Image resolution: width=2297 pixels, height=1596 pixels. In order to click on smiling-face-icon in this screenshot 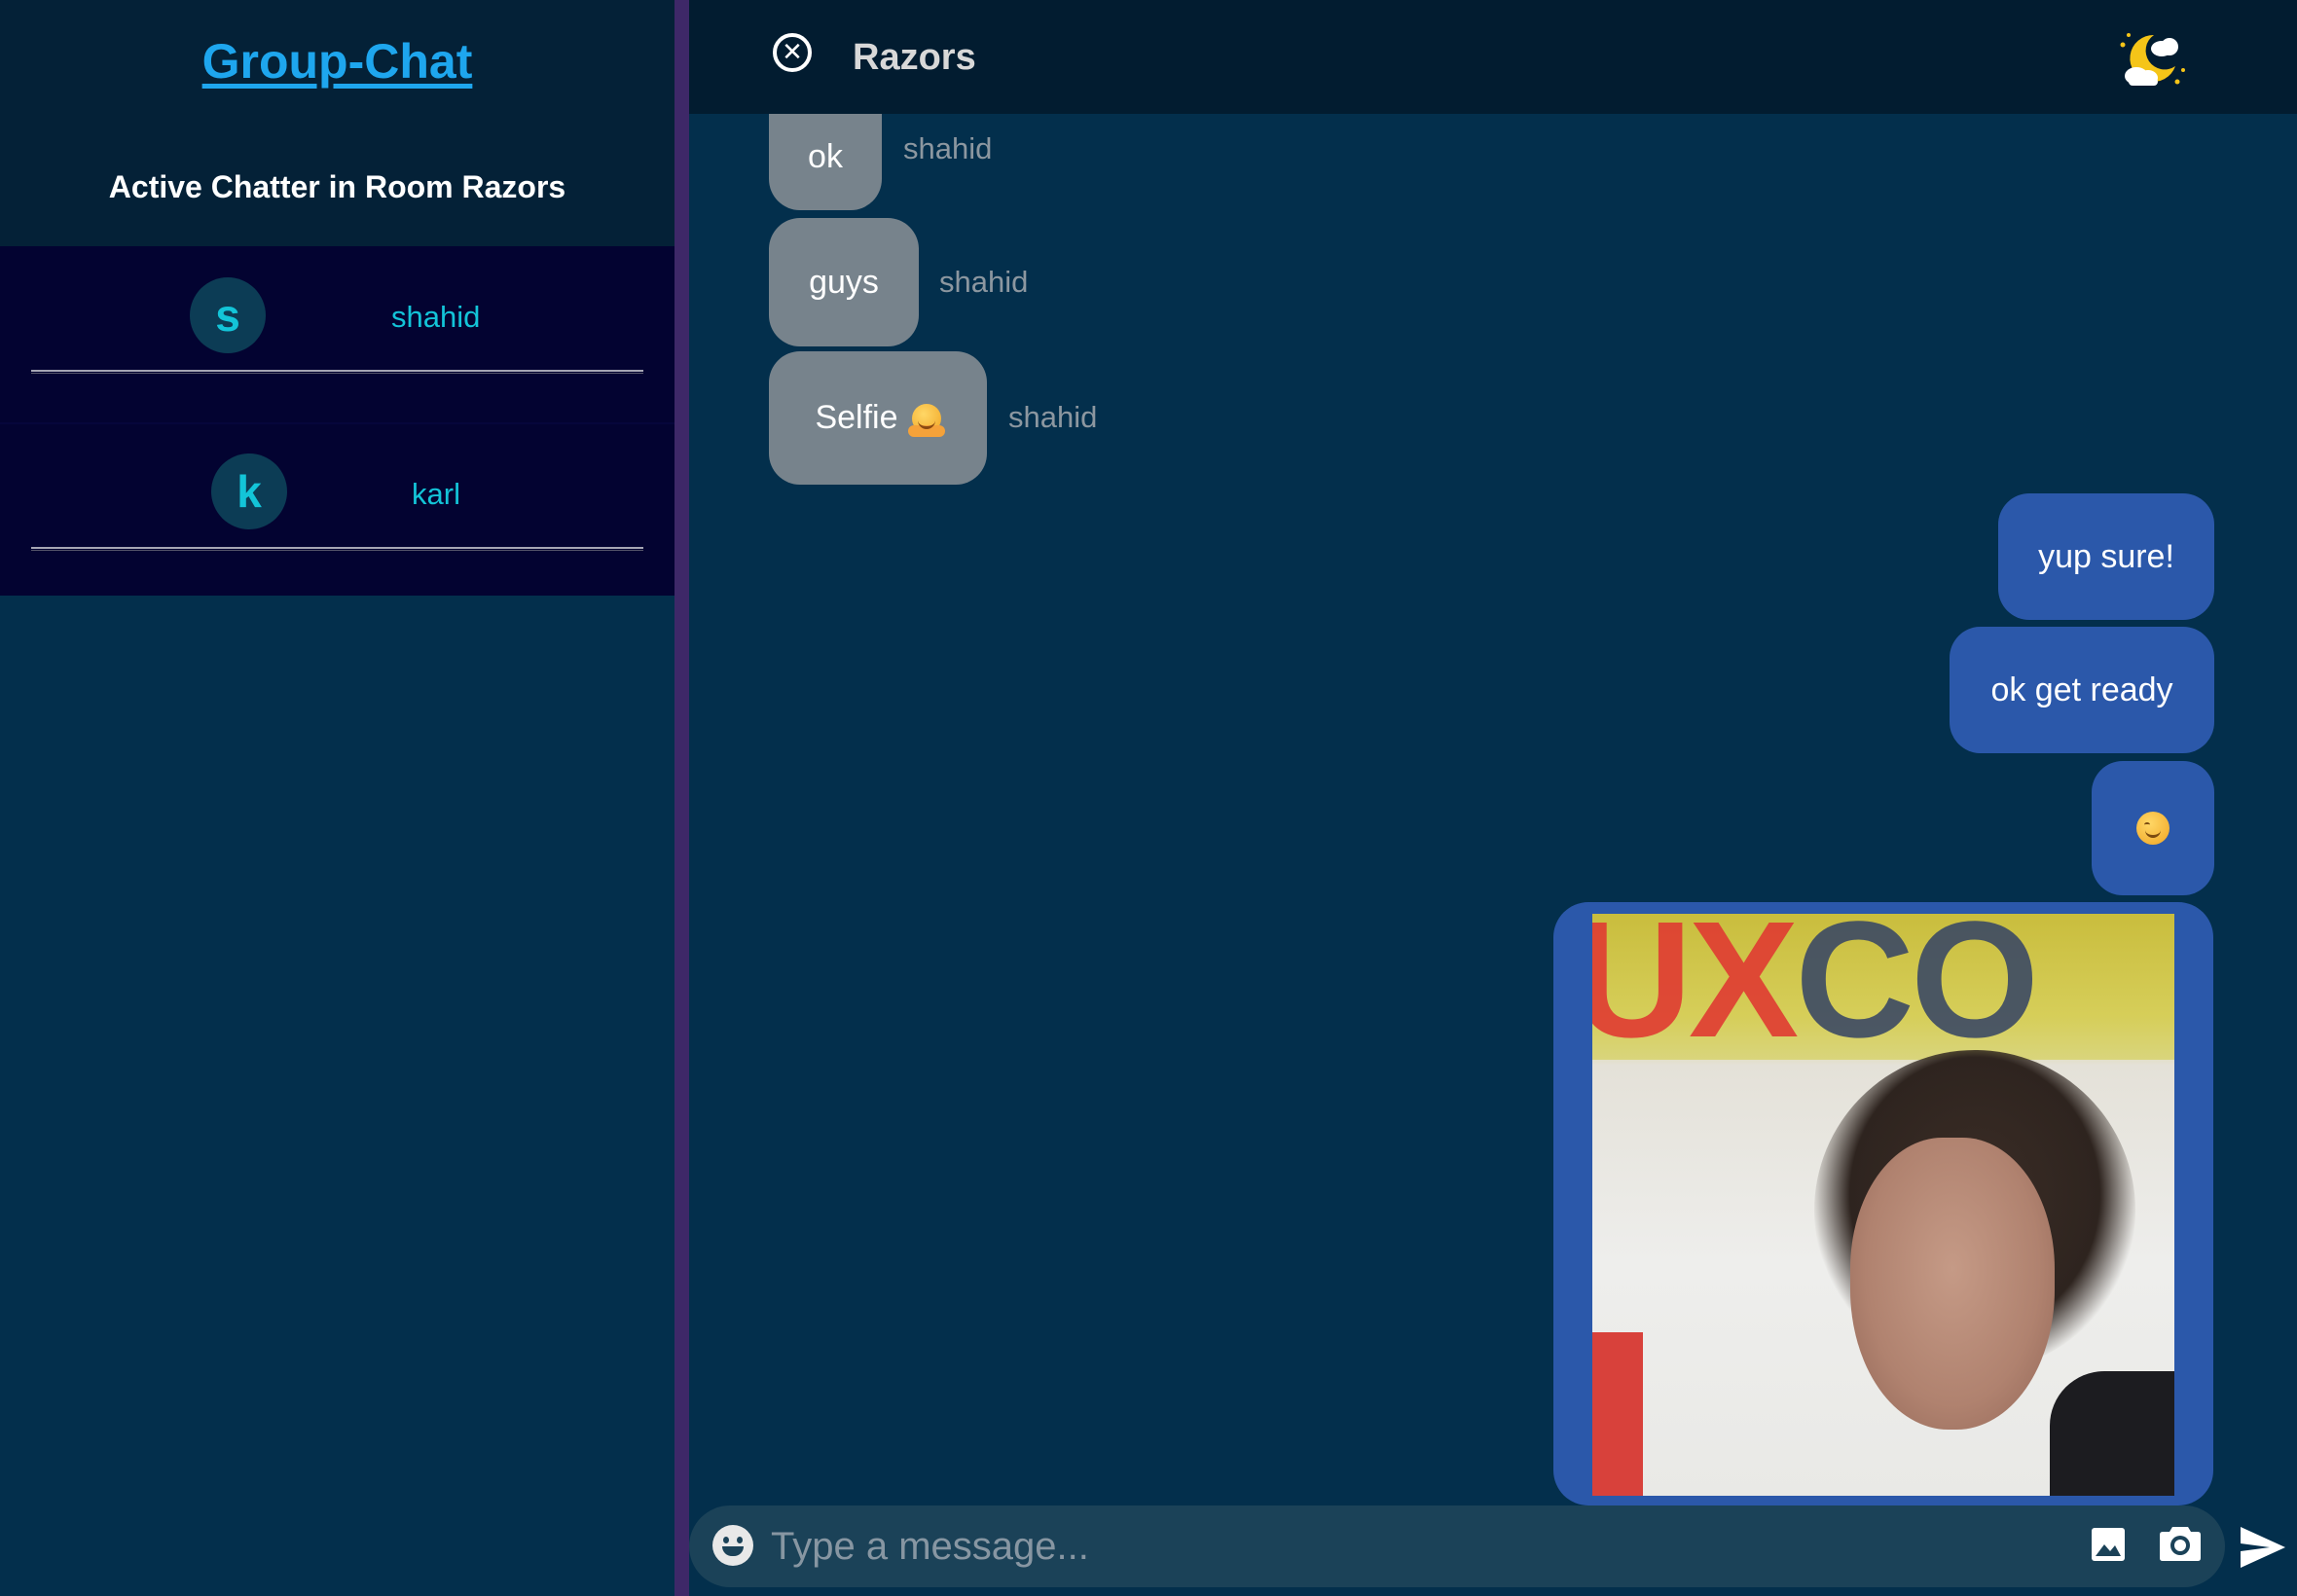, I will do `click(2152, 828)`.